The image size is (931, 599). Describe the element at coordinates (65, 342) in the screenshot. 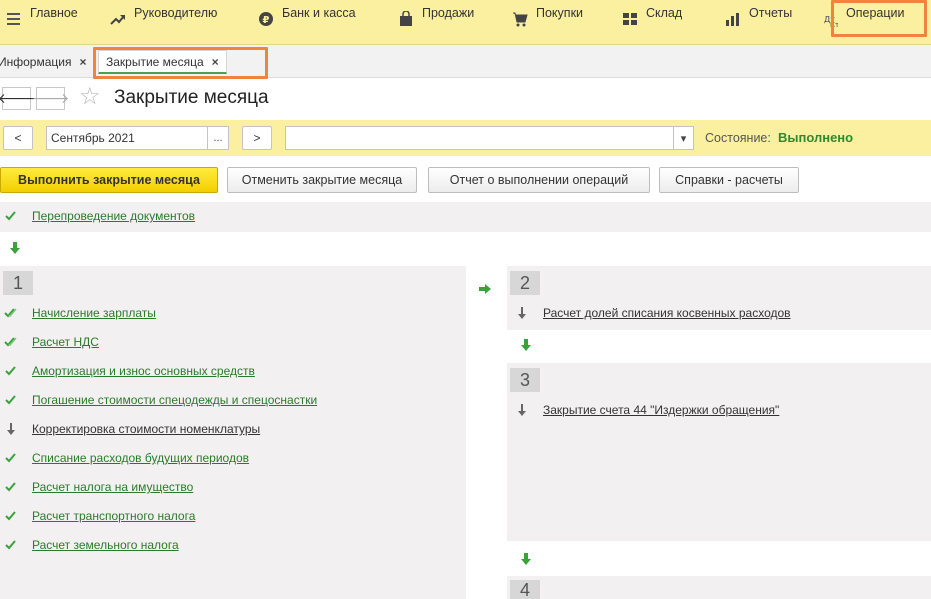

I see `operation-link: Расчет НДС` at that location.